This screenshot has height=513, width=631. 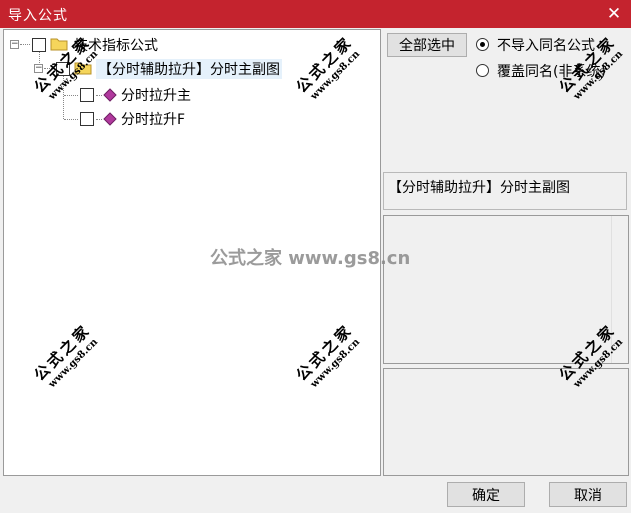 I want to click on select-all-button: 全部选中, so click(x=427, y=45).